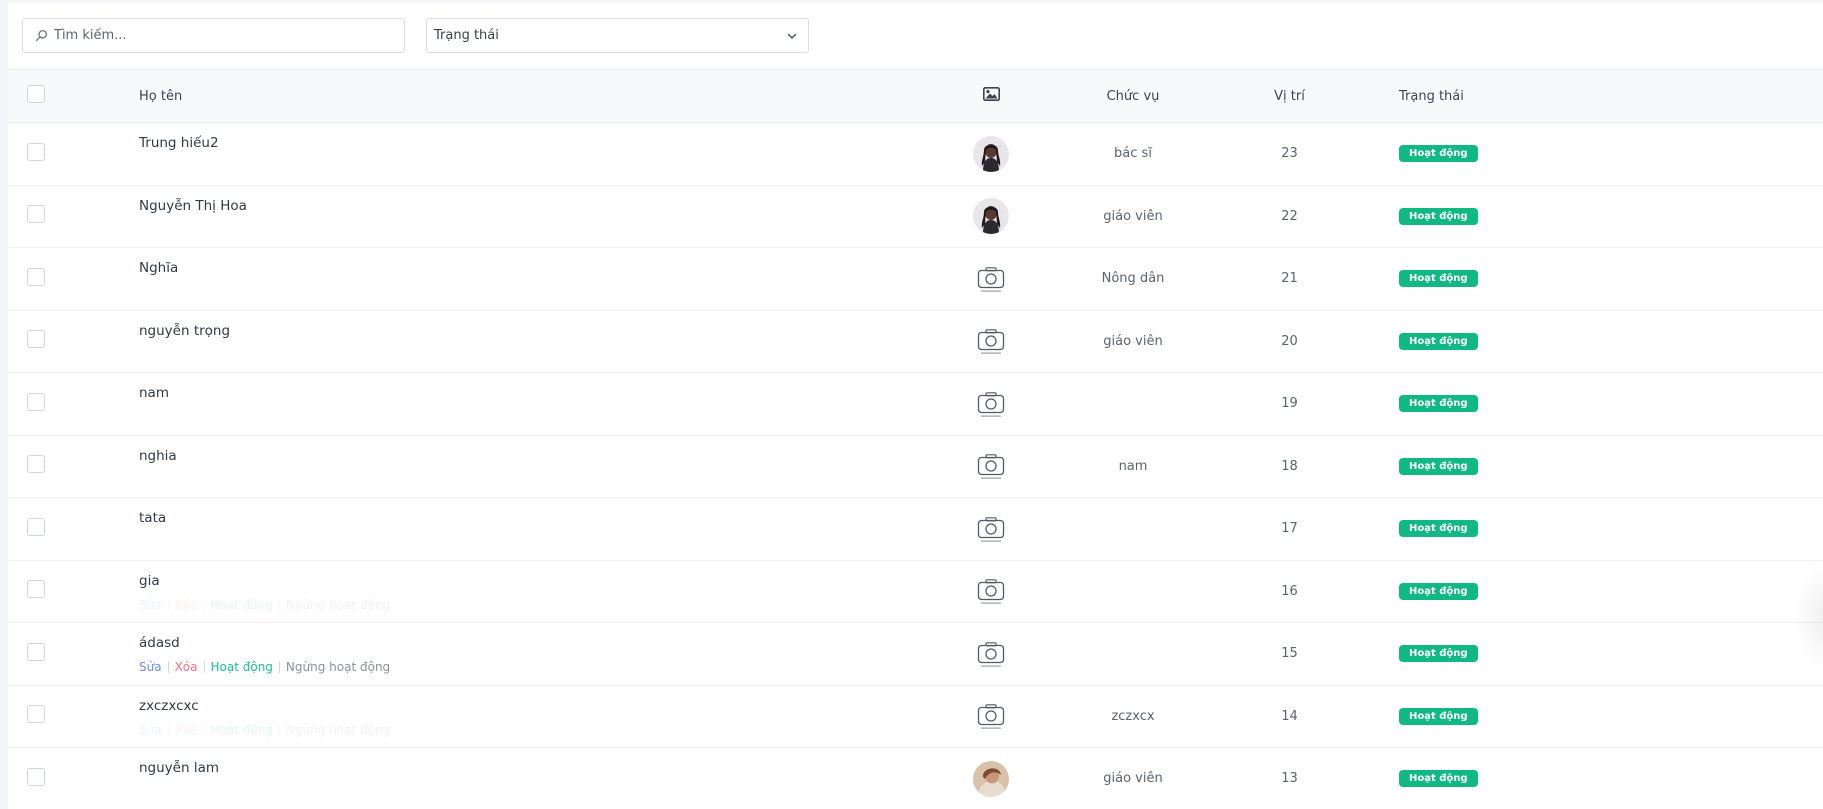 The width and height of the screenshot is (1823, 809). I want to click on row-name: nghia, so click(539, 456).